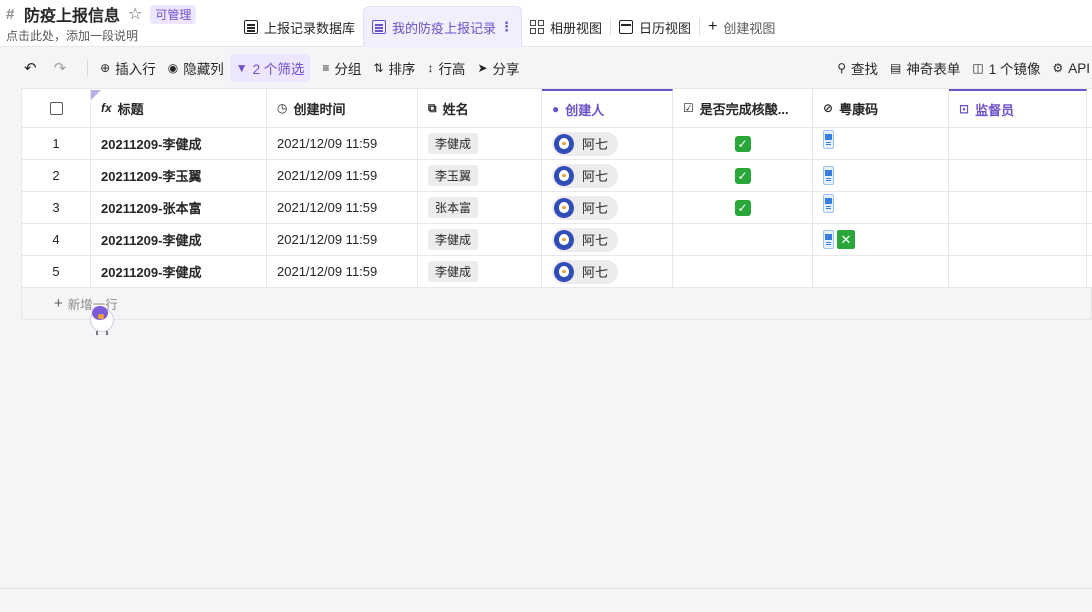 This screenshot has width=1092, height=612. Describe the element at coordinates (63, 68) in the screenshot. I see `redo-button: ↷` at that location.